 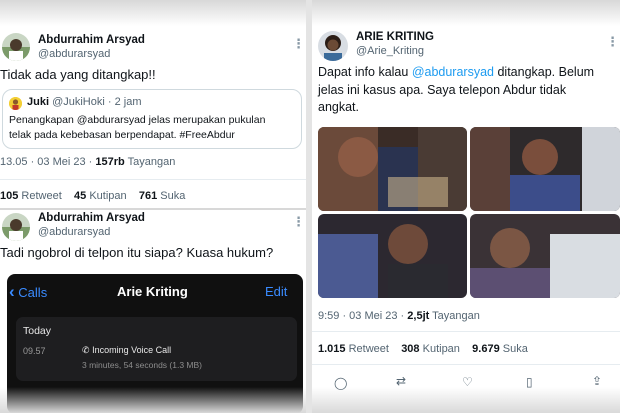 What do you see at coordinates (33, 292) in the screenshot?
I see `back-label: Calls` at bounding box center [33, 292].